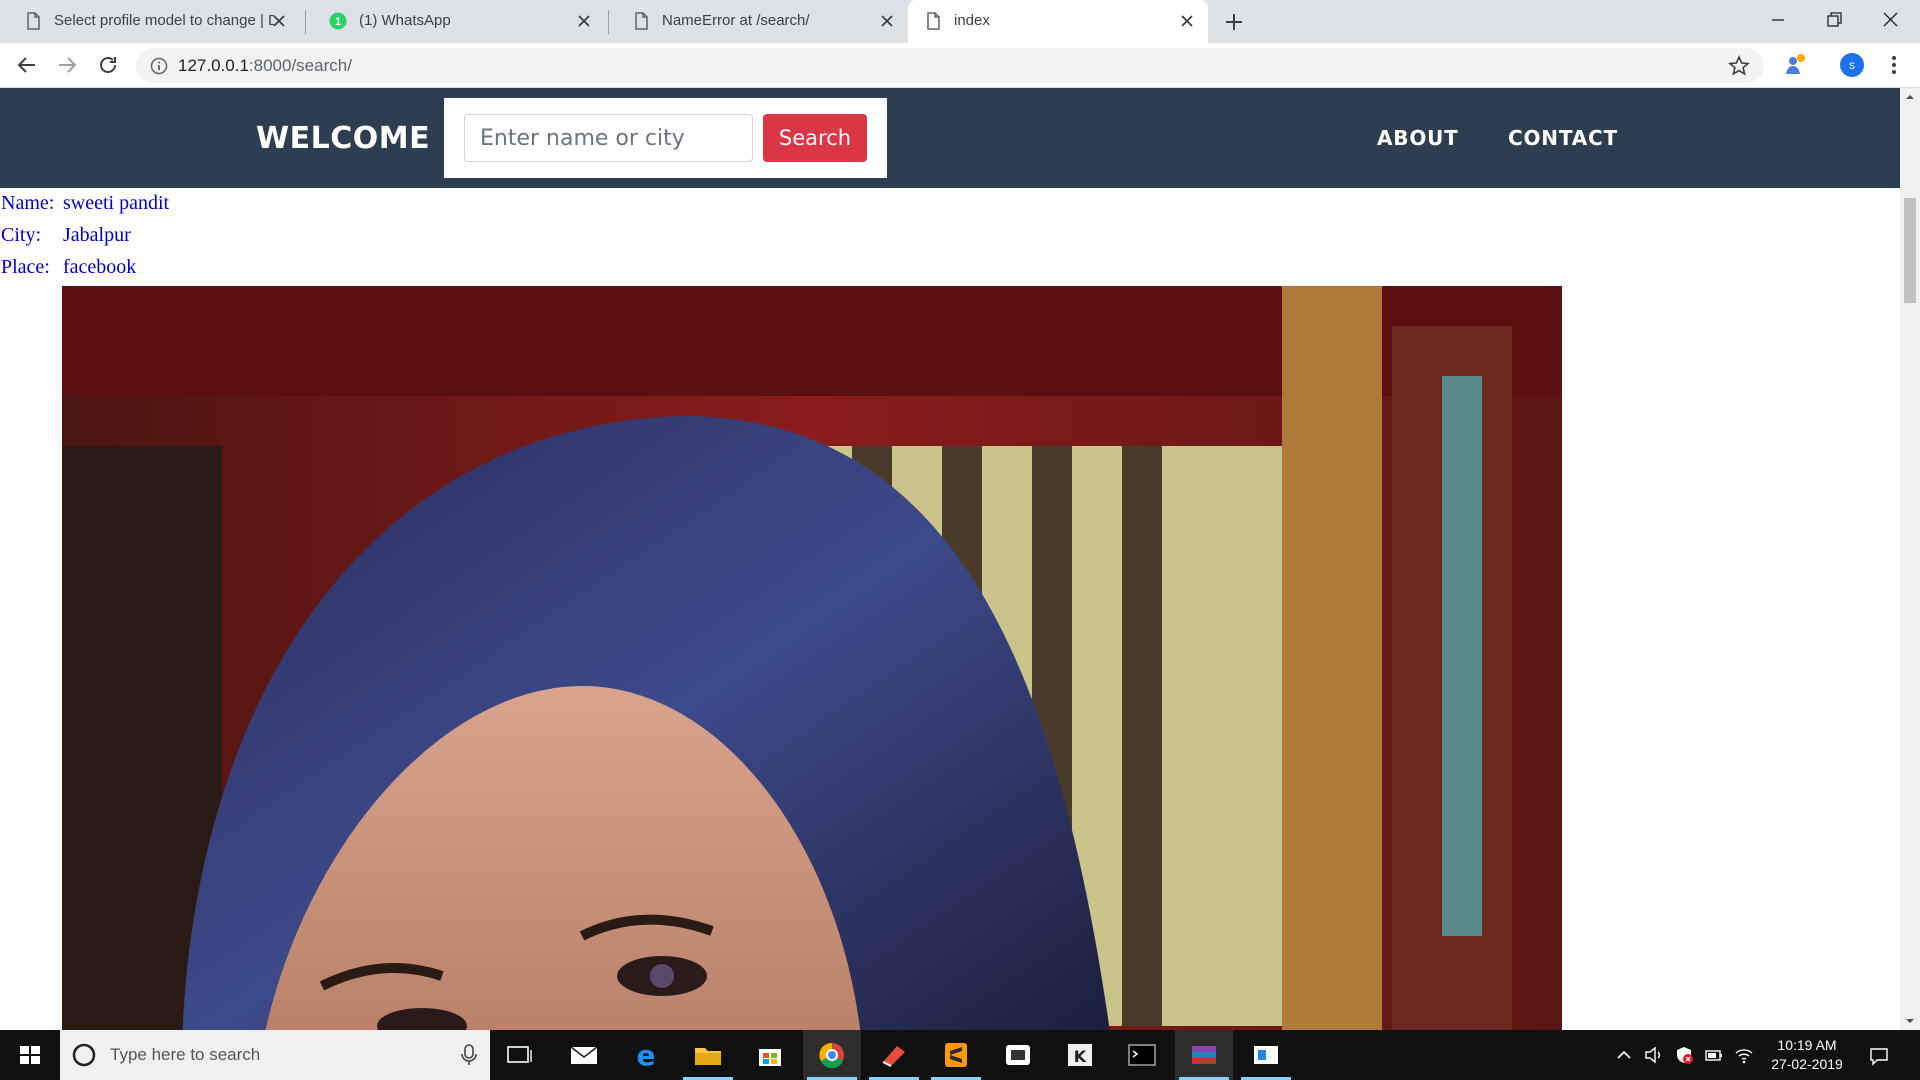  What do you see at coordinates (213, 65) in the screenshot?
I see `url-host: 127.0.0.1` at bounding box center [213, 65].